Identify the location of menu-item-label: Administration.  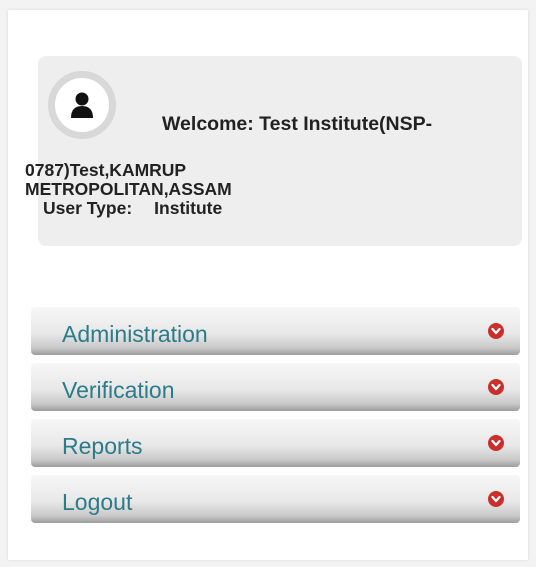
(135, 334).